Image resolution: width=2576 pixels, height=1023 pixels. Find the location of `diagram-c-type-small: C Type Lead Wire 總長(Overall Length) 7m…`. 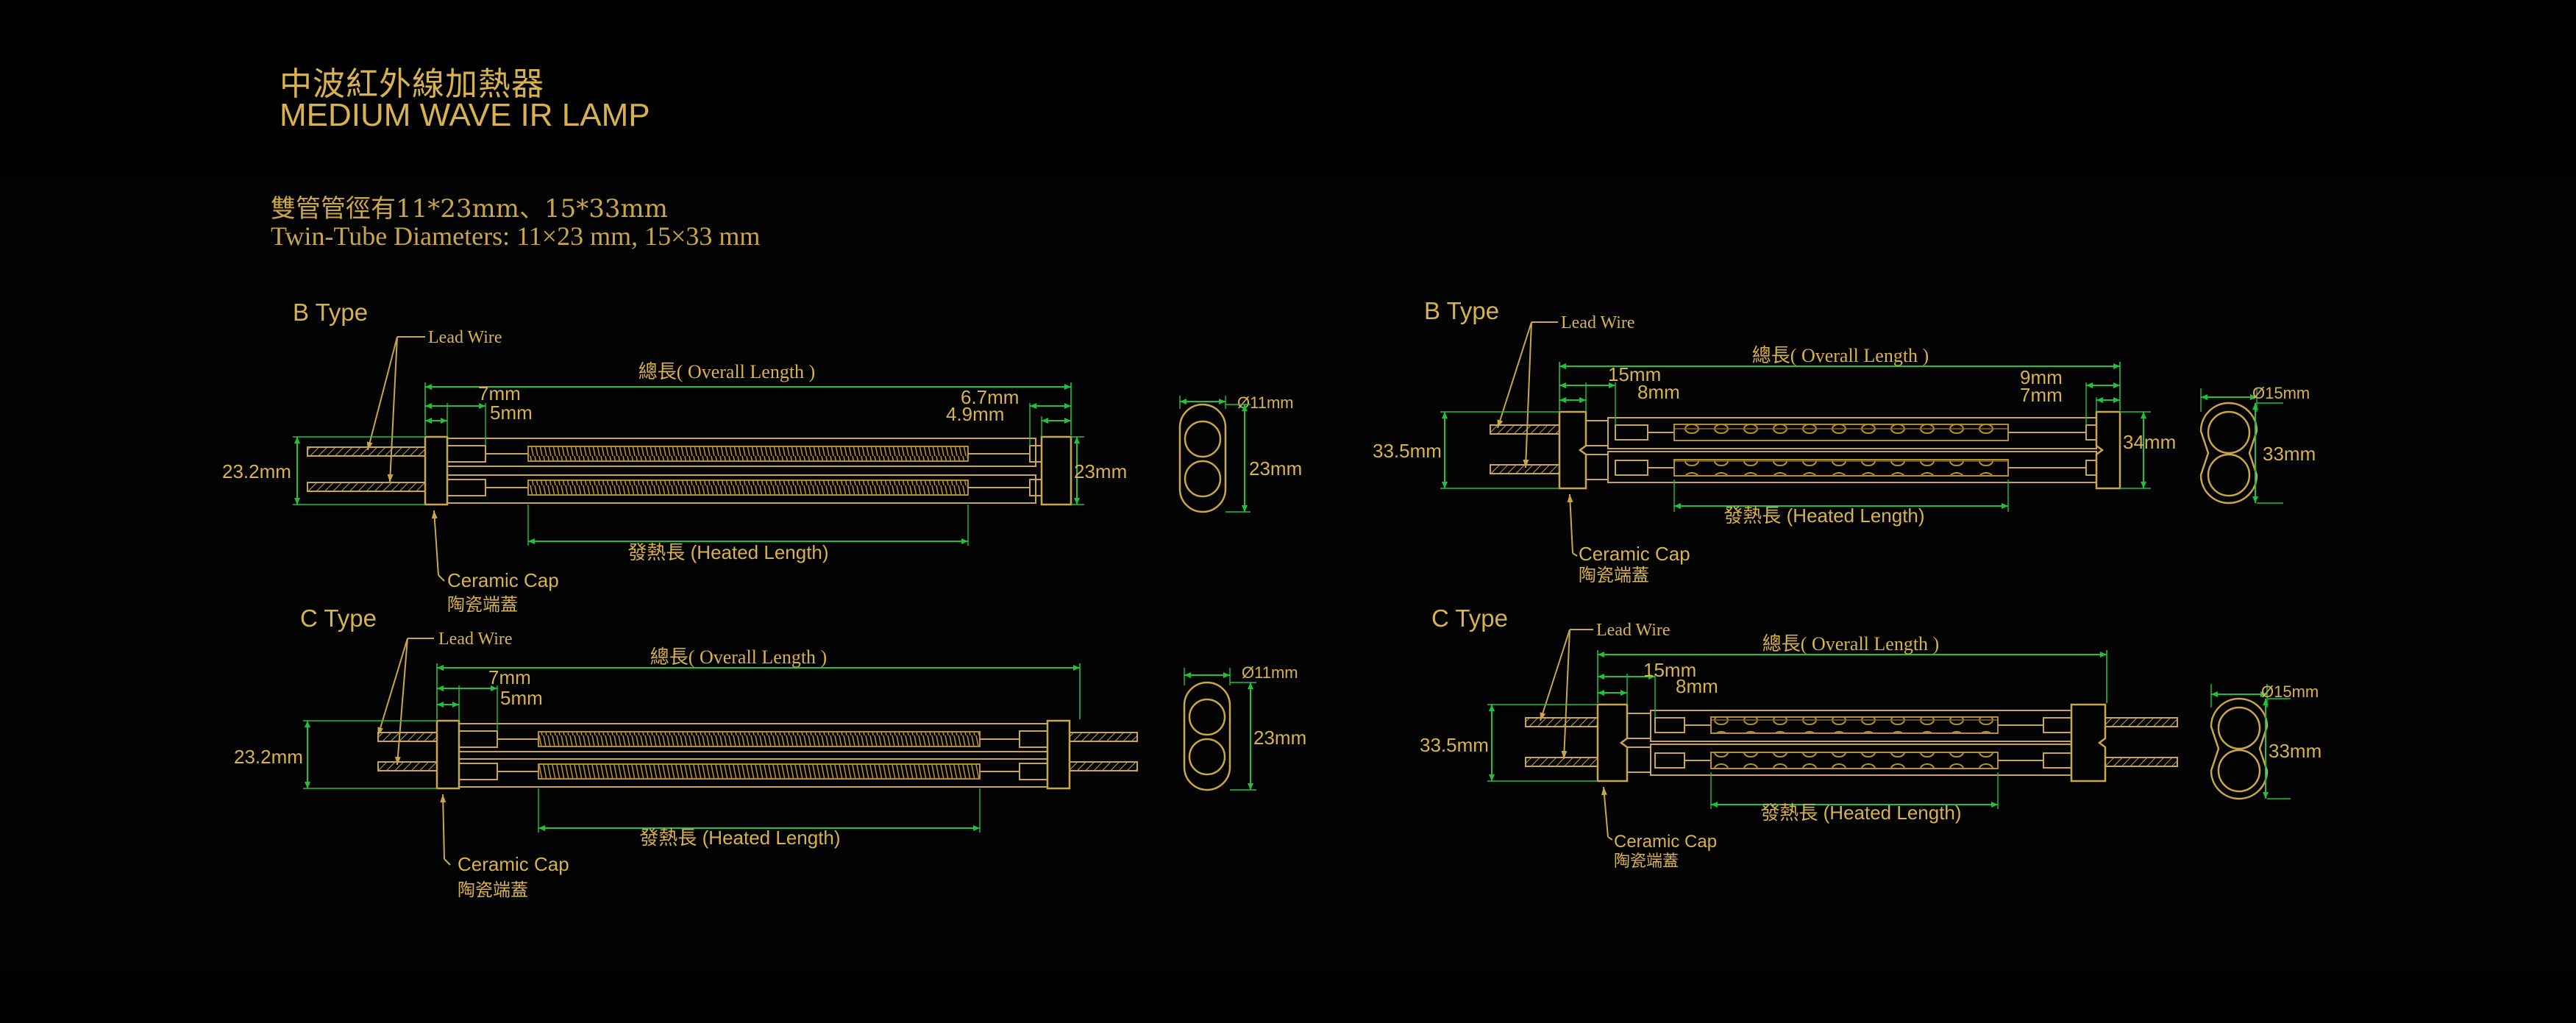

diagram-c-type-small: C Type Lead Wire 總長(Overall Length) 7m… is located at coordinates (770, 752).